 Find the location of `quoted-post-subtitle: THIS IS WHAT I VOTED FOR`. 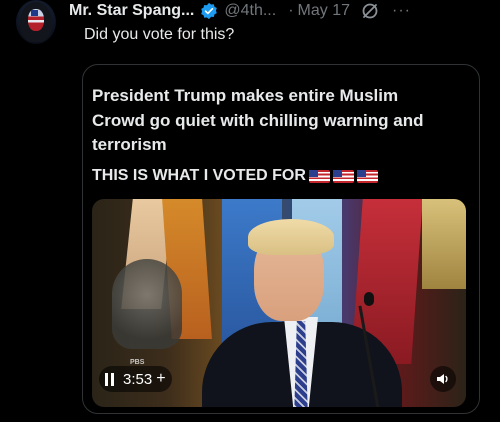

quoted-post-subtitle: THIS IS WHAT I VOTED FOR is located at coordinates (235, 176).